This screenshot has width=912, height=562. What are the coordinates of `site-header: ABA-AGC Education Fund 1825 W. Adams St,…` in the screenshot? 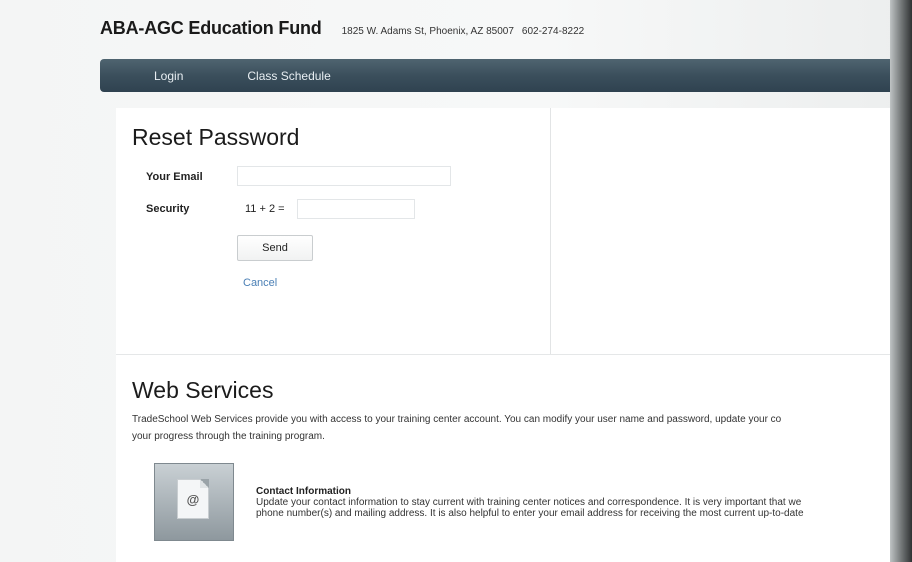 It's located at (495, 36).